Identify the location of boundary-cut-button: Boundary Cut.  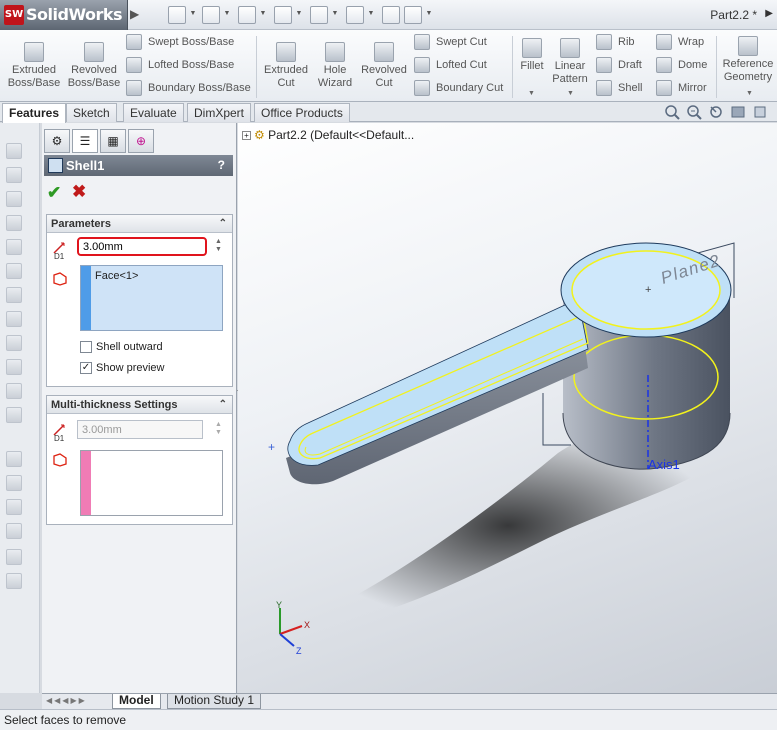
(458, 88).